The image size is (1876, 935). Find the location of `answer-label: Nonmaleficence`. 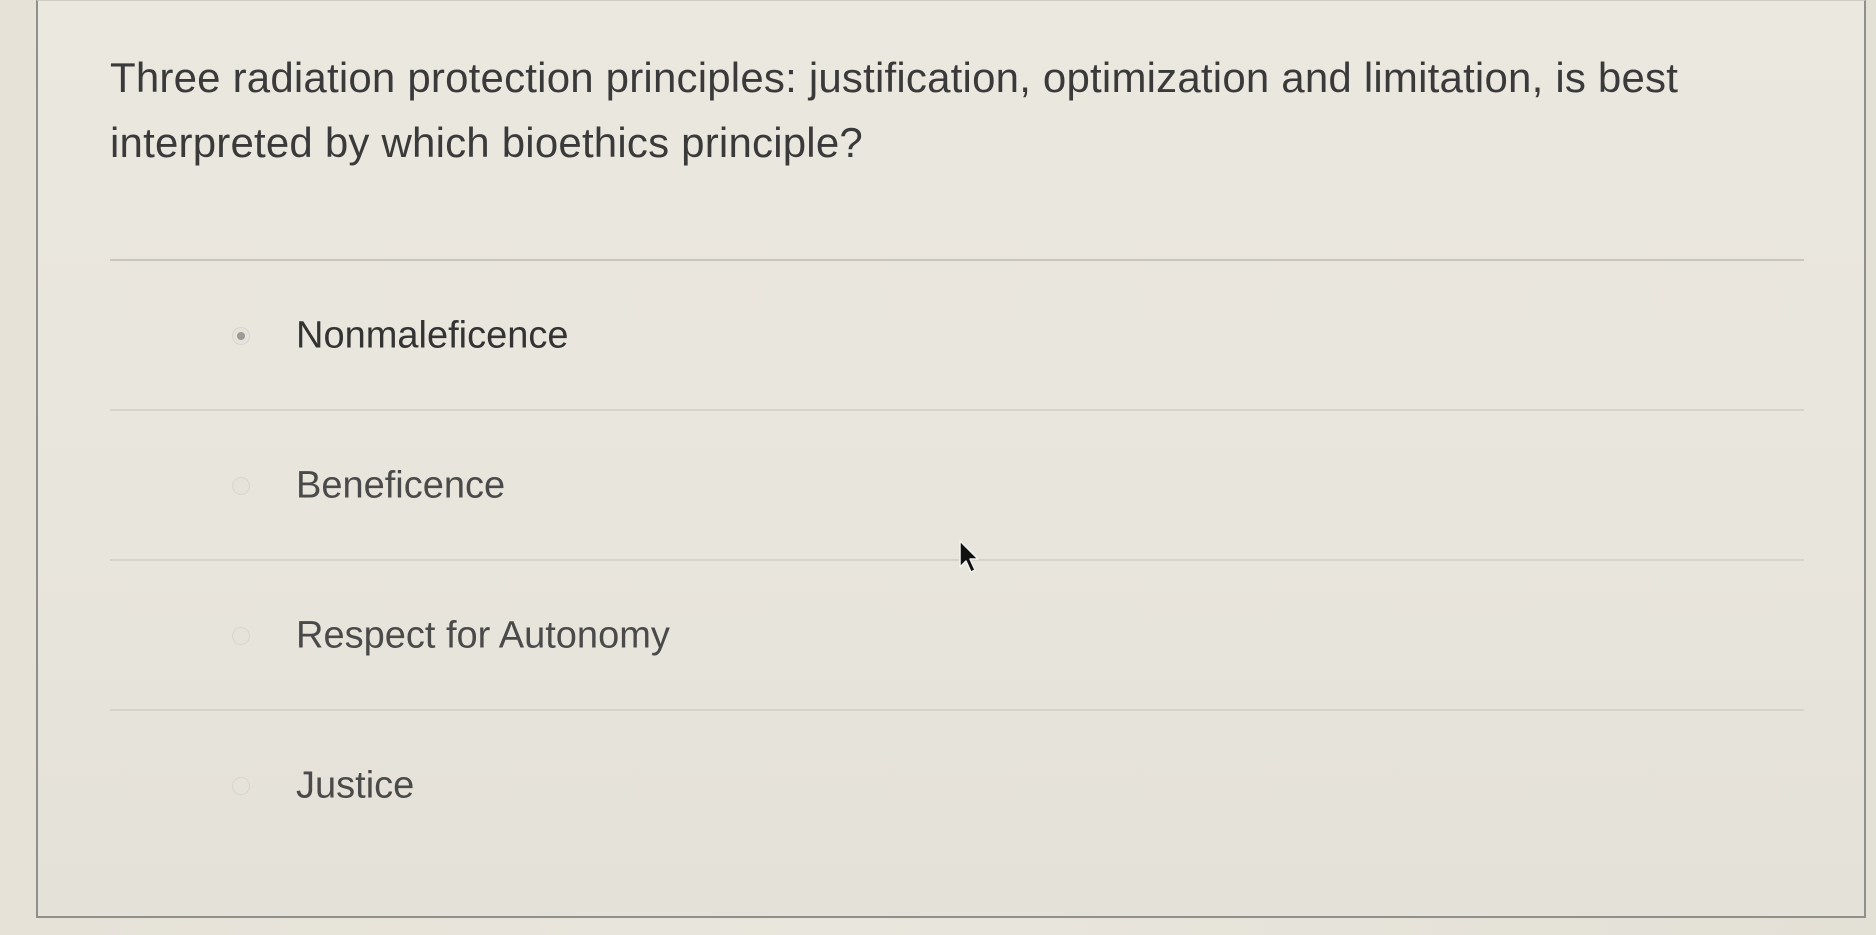

answer-label: Nonmaleficence is located at coordinates (432, 335).